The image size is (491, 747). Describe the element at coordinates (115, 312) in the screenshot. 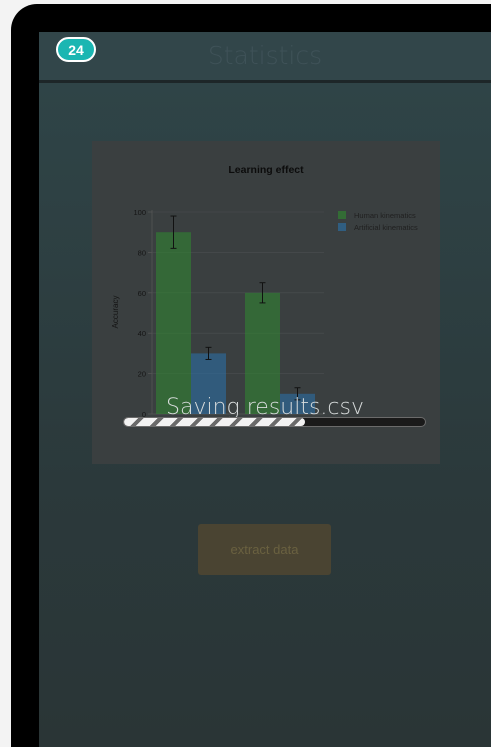

I see `y-axis-label: Accuracy` at that location.